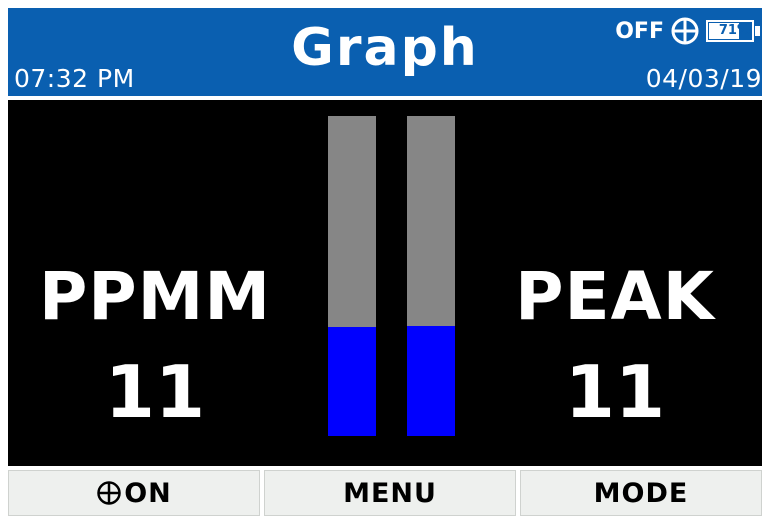 This screenshot has width=762, height=516. I want to click on ppmm-bar-fill, so click(352, 381).